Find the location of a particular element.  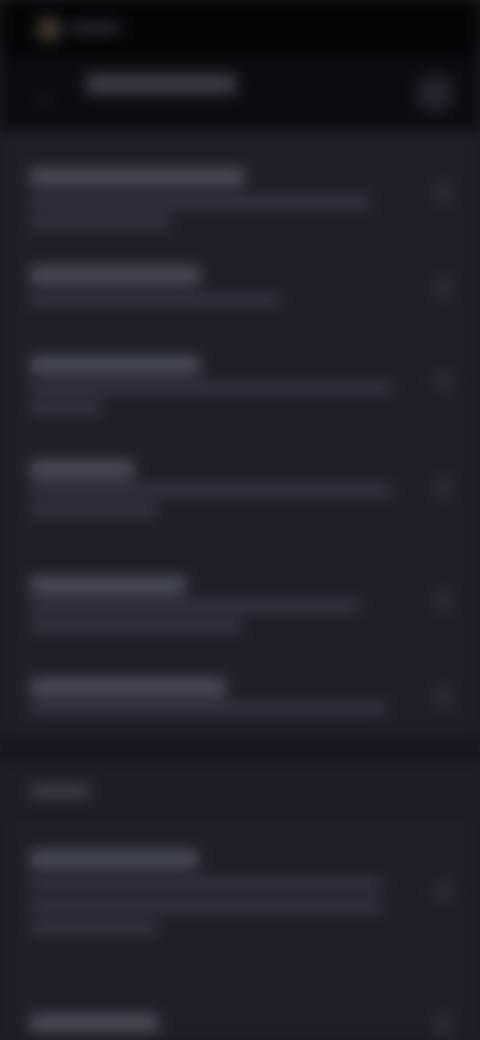

more-icon is located at coordinates (435, 93).